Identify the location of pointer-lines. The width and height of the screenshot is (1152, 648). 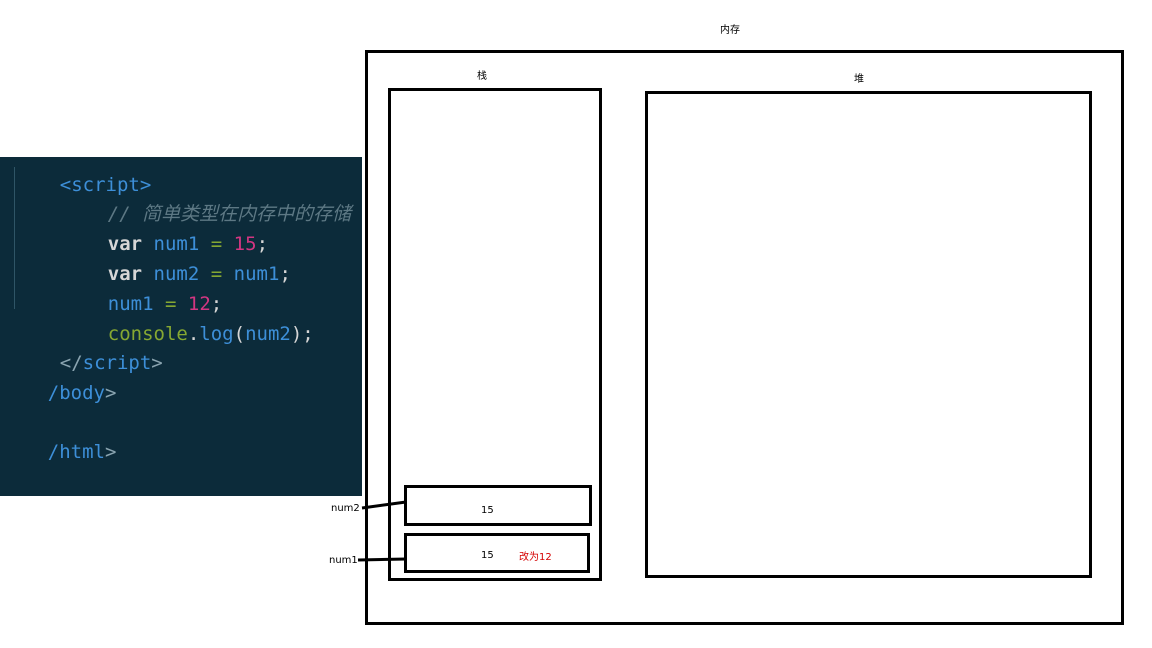
(382, 531).